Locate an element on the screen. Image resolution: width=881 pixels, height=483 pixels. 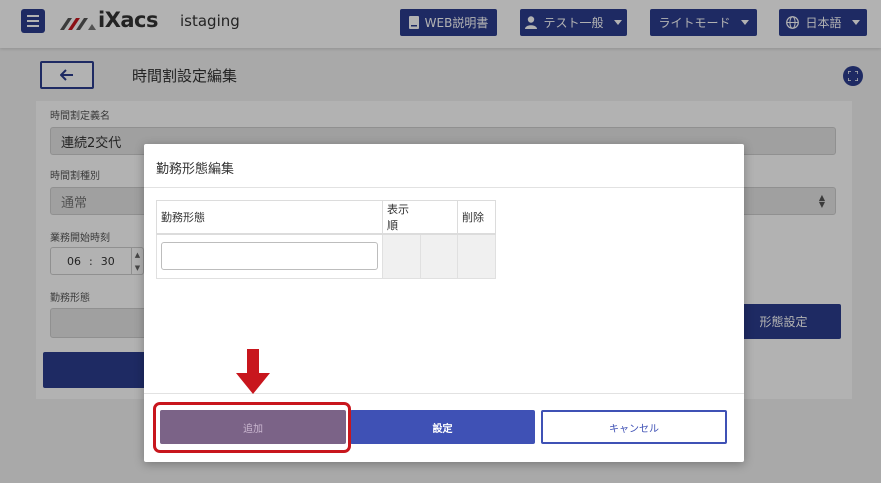
column-header-display-order: 表示順 is located at coordinates (401, 217).